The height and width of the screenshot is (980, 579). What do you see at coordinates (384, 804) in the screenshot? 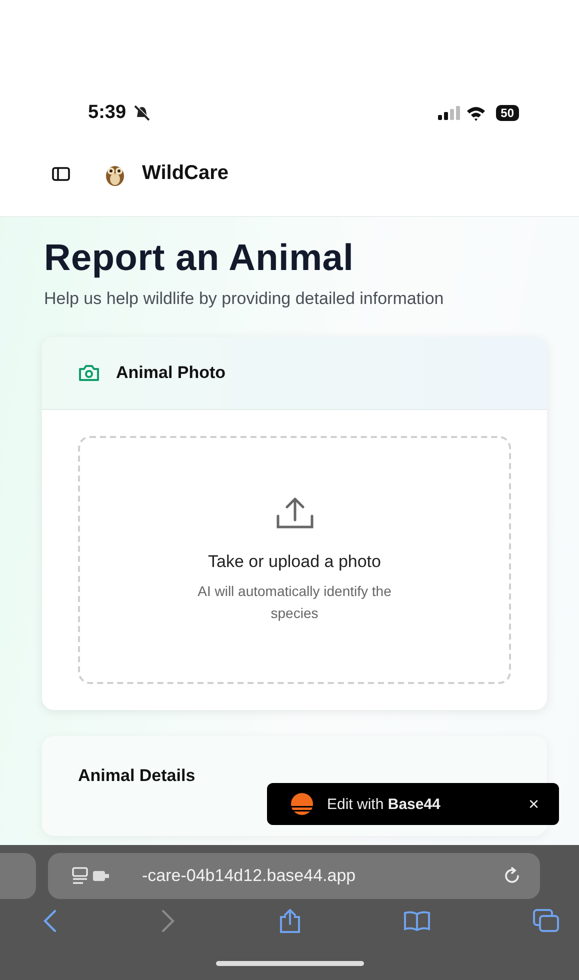
I see `badge-text: Edit with Base44` at bounding box center [384, 804].